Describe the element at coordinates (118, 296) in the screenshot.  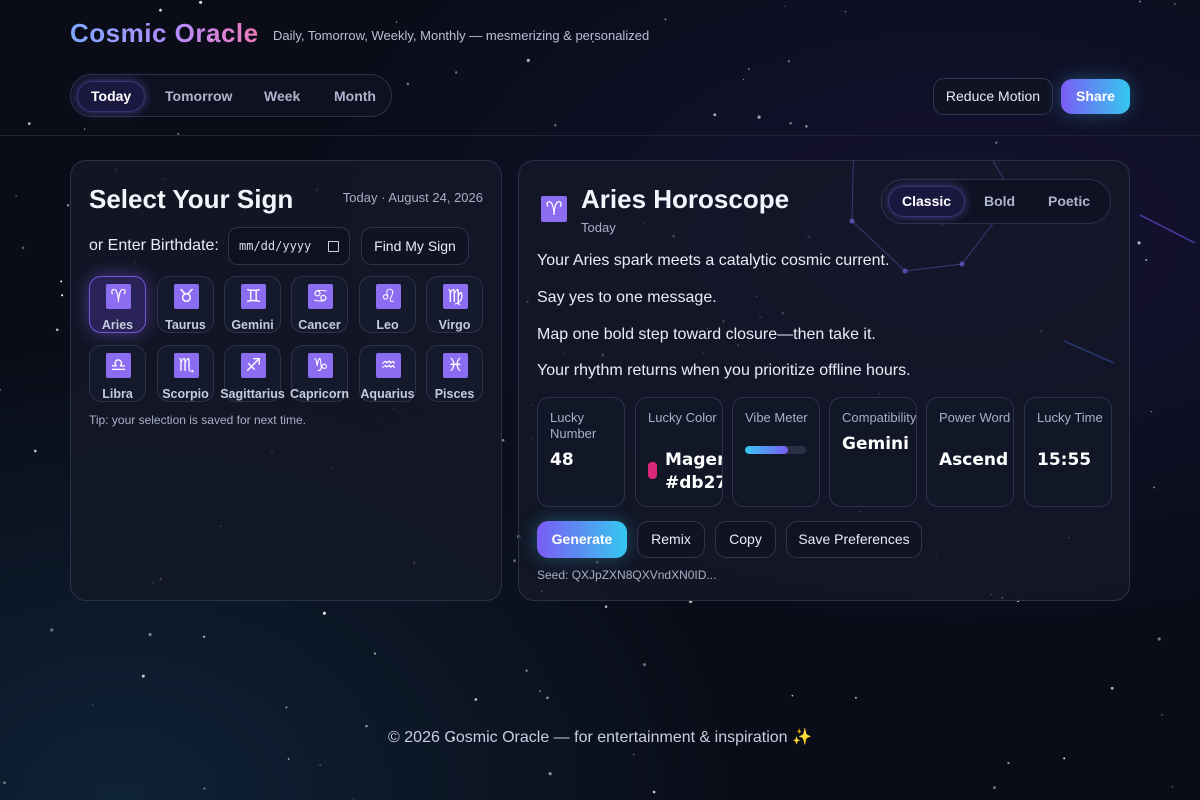
I see `aries-icon: ♈` at that location.